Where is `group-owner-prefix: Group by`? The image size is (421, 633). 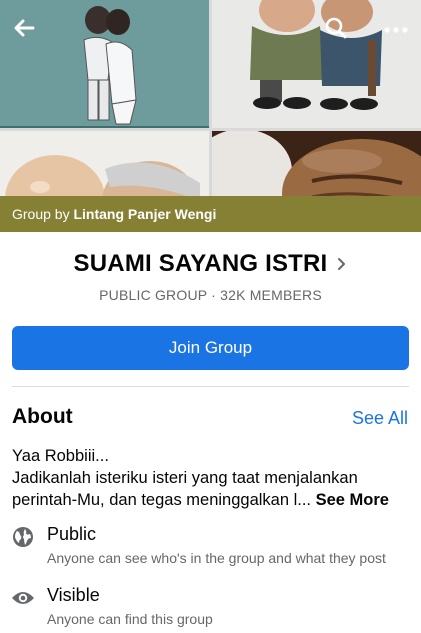
group-owner-prefix: Group by is located at coordinates (41, 214).